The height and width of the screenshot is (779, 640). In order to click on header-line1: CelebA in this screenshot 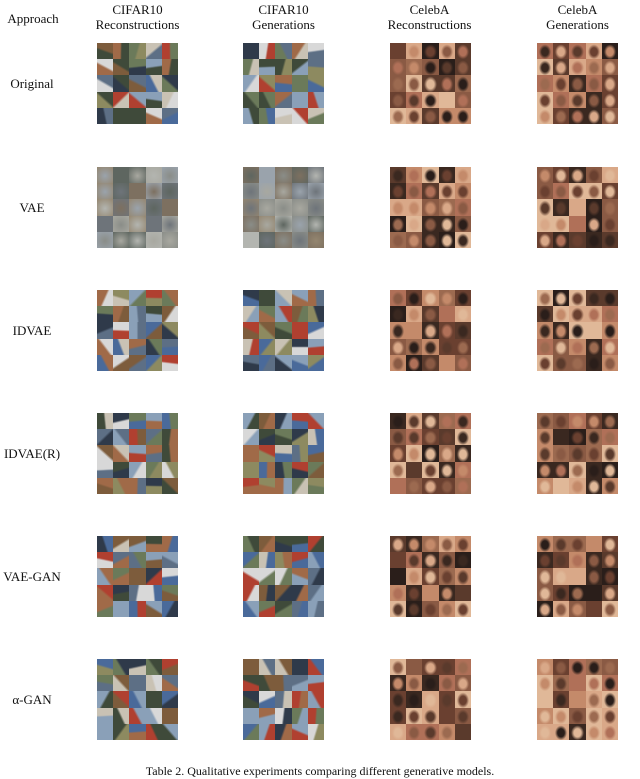, I will do `click(577, 9)`.